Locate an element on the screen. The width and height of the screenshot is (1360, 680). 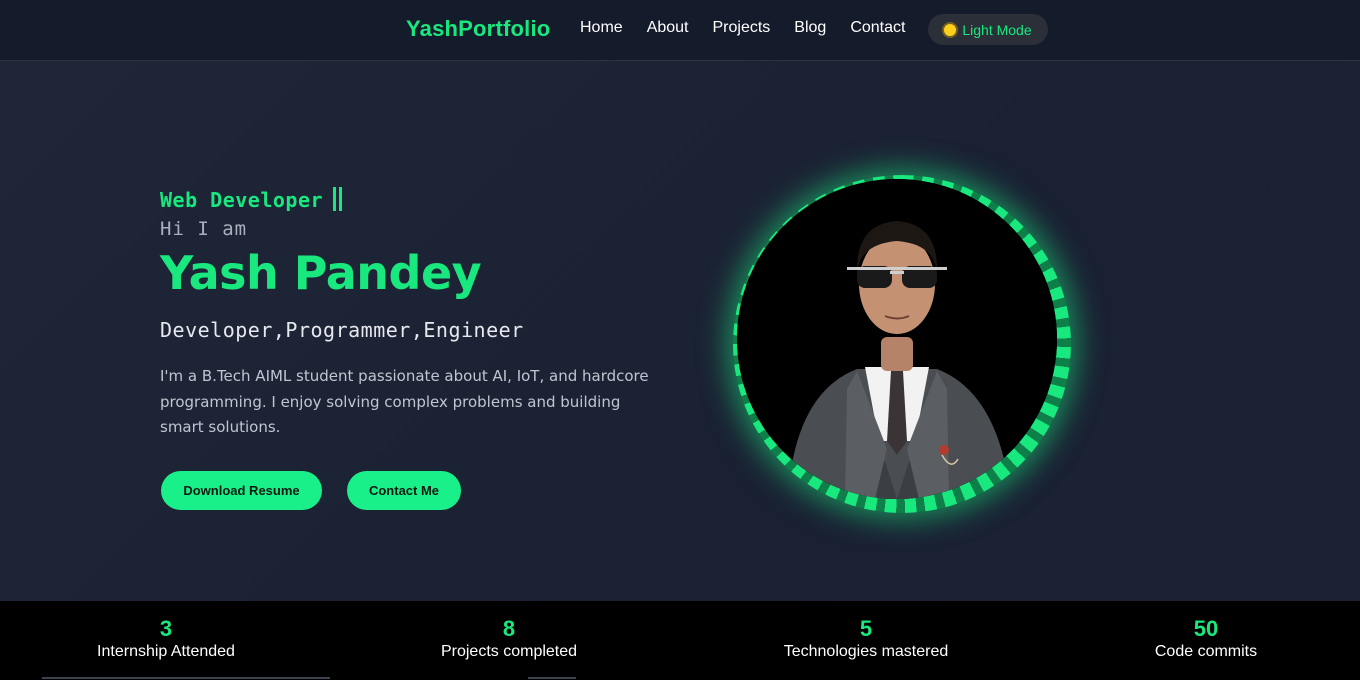
stat-value: 5 is located at coordinates (866, 628).